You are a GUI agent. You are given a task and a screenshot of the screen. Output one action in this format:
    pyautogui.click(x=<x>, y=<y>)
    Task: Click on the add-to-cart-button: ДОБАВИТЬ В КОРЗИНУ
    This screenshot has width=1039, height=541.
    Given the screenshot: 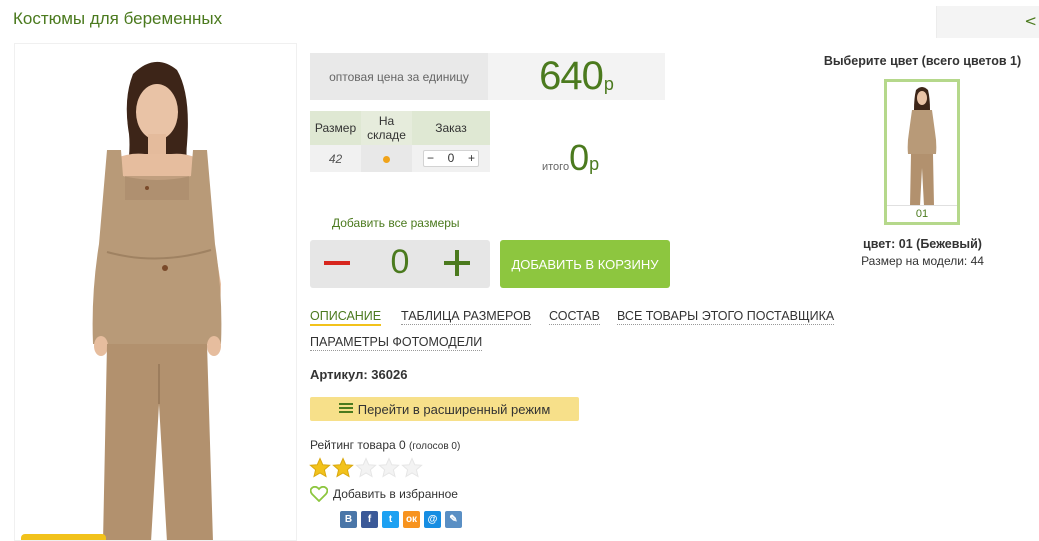 What is the action you would take?
    pyautogui.click(x=585, y=264)
    